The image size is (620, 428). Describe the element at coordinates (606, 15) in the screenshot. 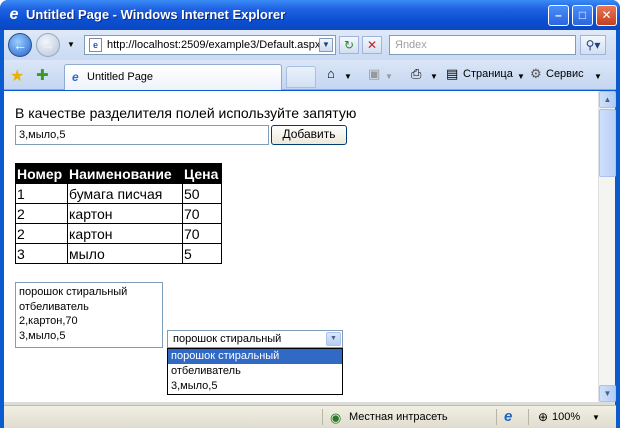

I see `close-window-button: ✕` at that location.